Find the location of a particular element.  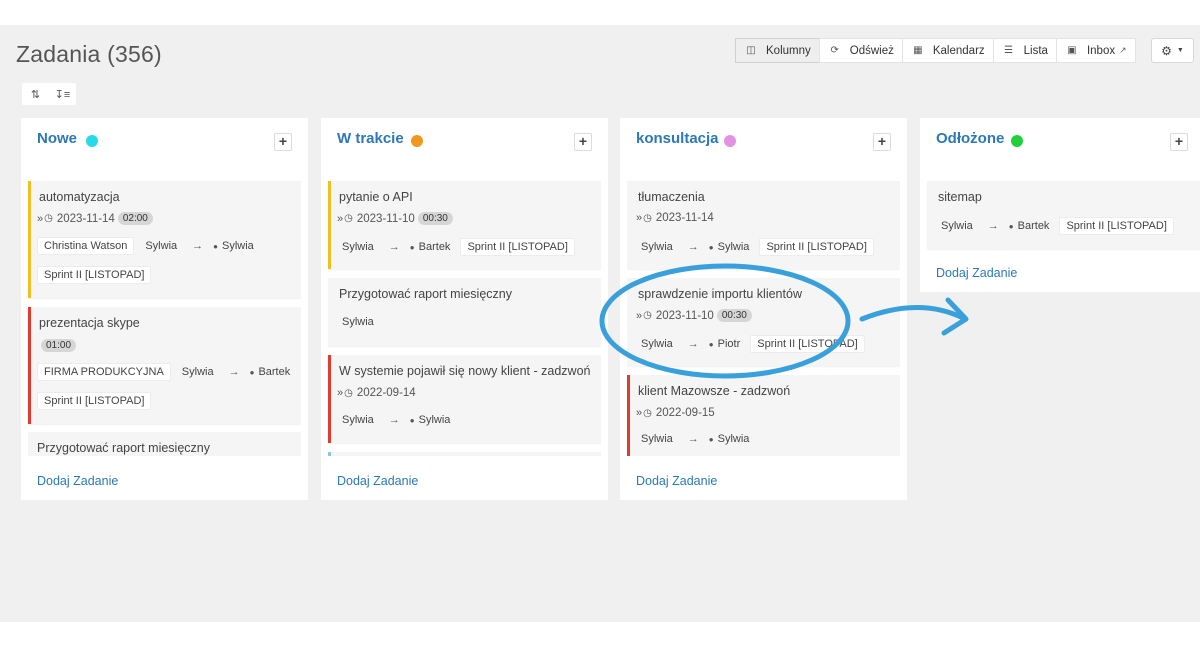

inbox-label: Inbox is located at coordinates (1101, 50).